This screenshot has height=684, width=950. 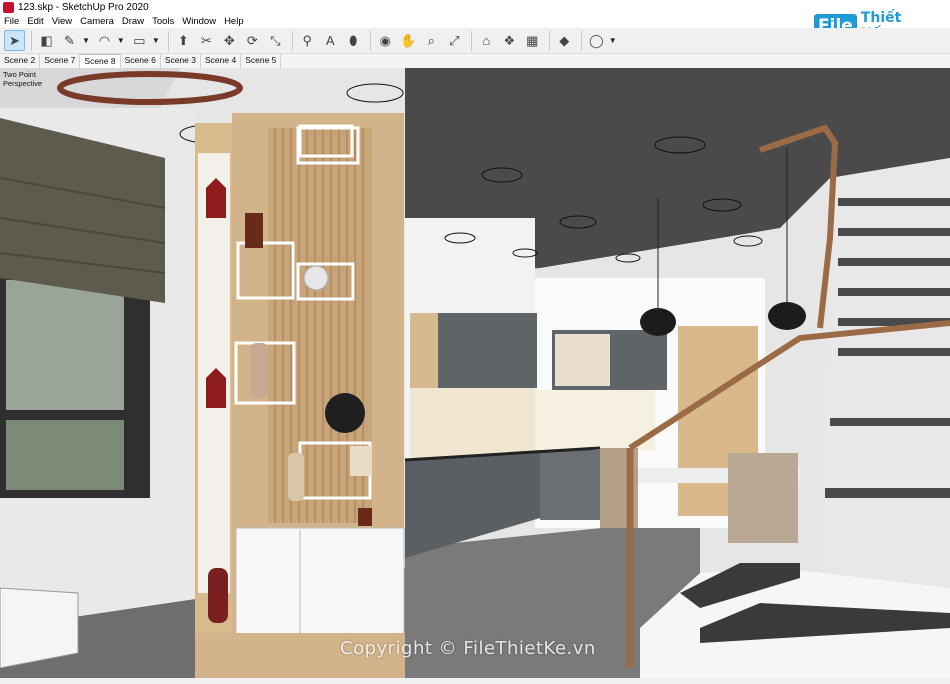 What do you see at coordinates (330, 40) in the screenshot?
I see `text-tool-icon: A` at bounding box center [330, 40].